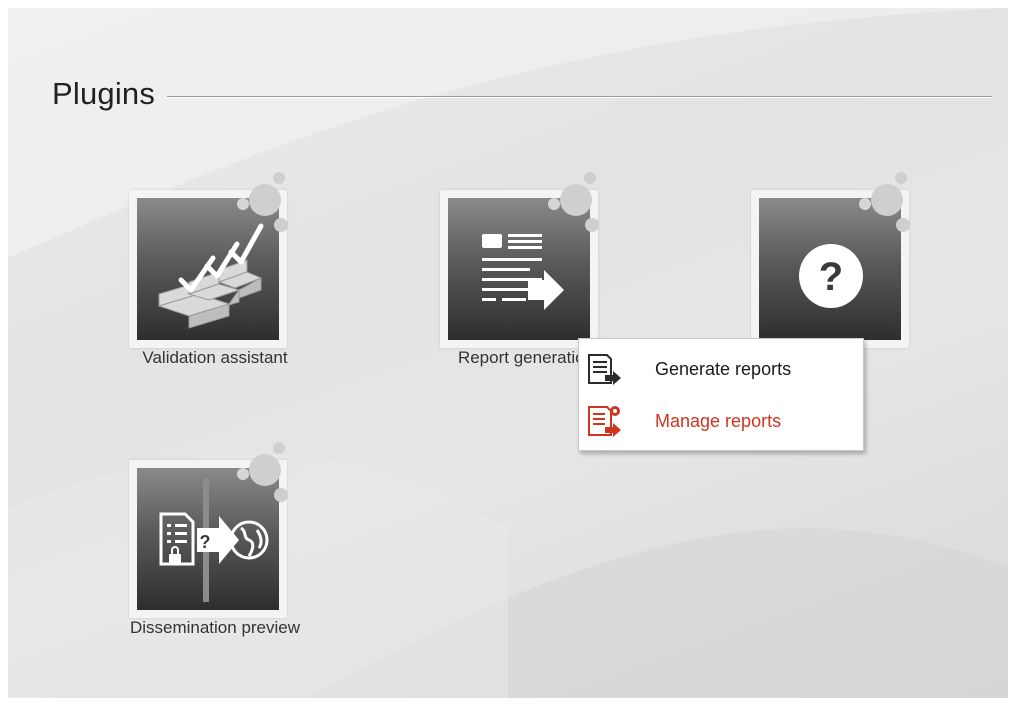 The image size is (1014, 705). I want to click on manage-report-icon, so click(604, 421).